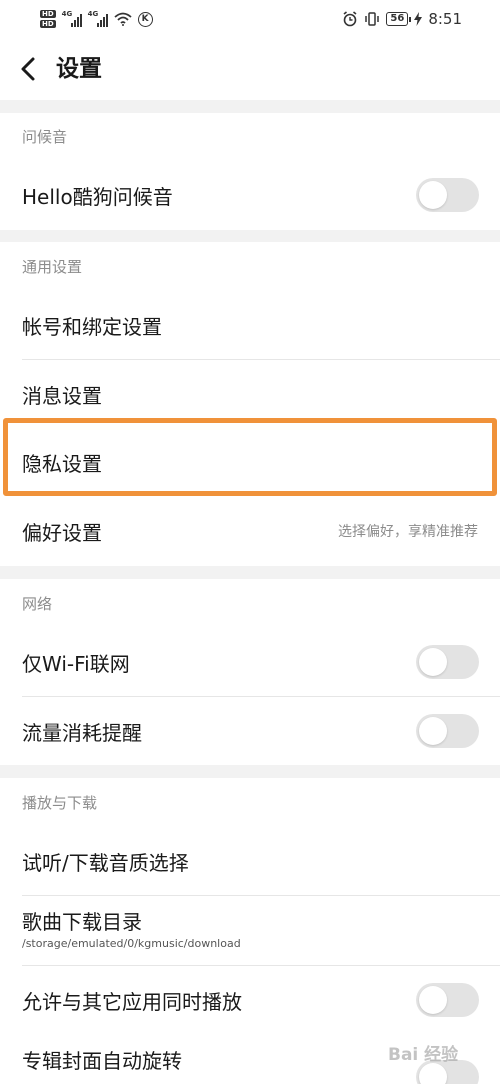  Describe the element at coordinates (250, 457) in the screenshot. I see `privacy-highlight-frame` at that location.